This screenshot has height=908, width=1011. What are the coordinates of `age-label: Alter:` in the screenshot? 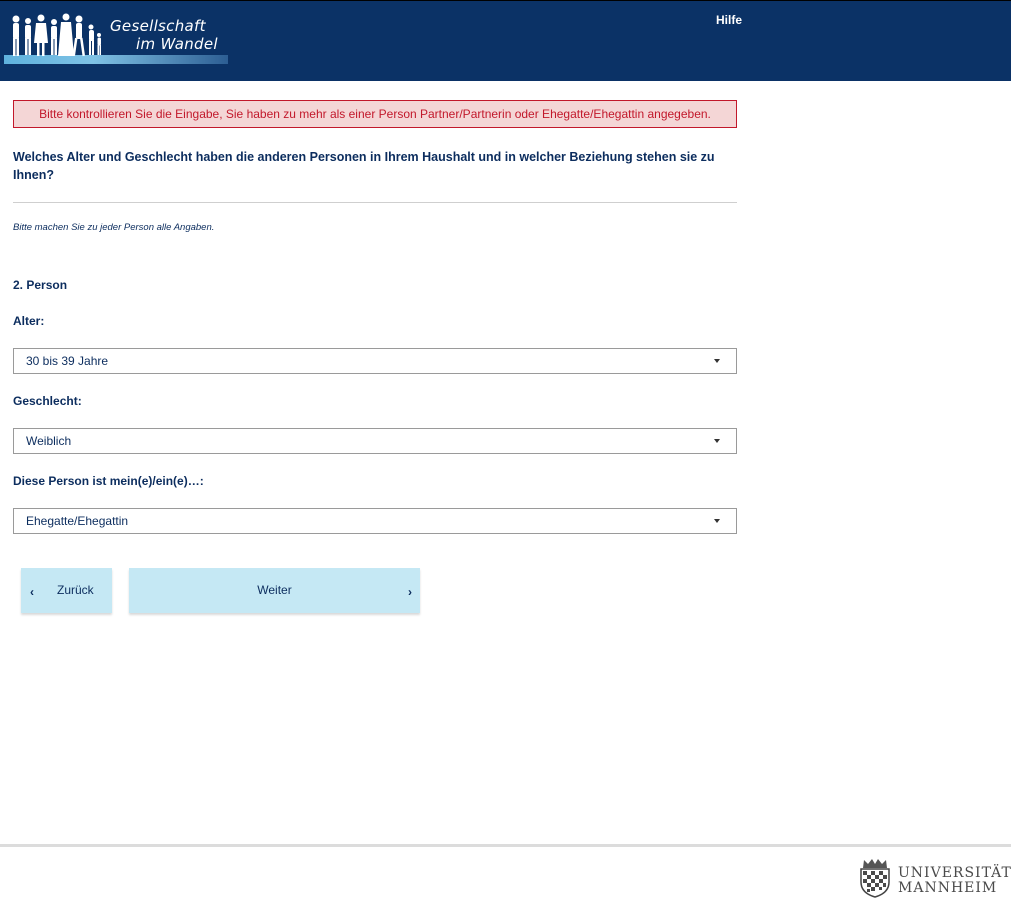 It's located at (29, 321).